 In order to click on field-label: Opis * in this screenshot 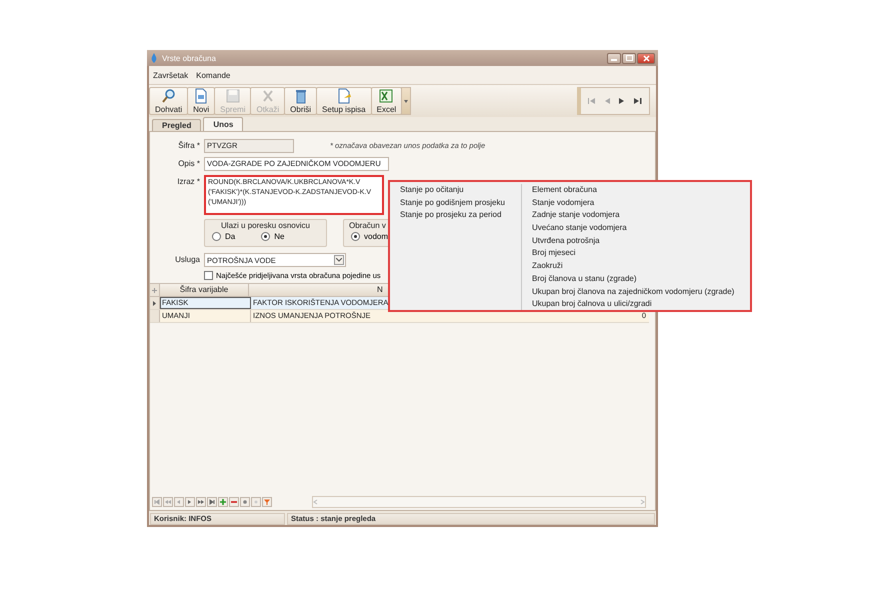, I will do `click(189, 164)`.